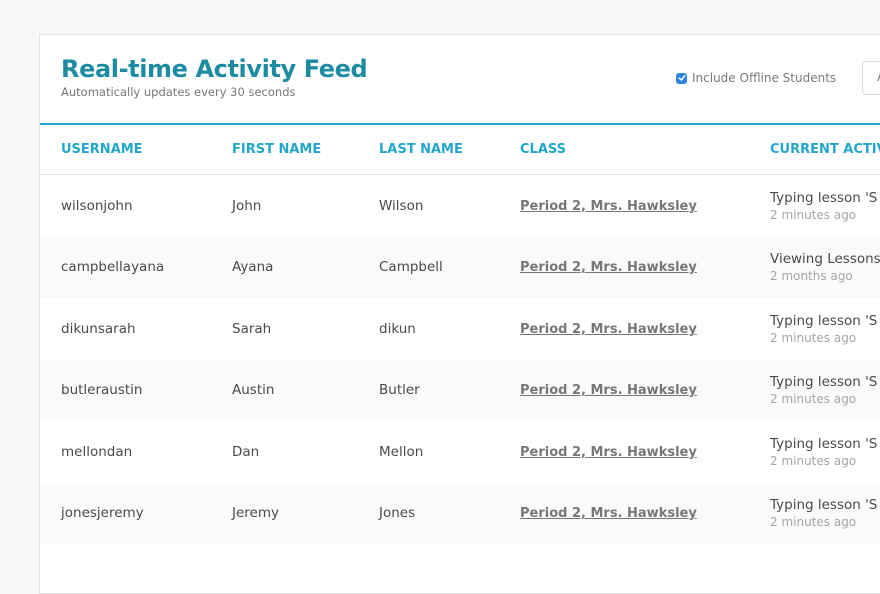 This screenshot has width=880, height=594. What do you see at coordinates (411, 267) in the screenshot?
I see `last-name: Campbell` at bounding box center [411, 267].